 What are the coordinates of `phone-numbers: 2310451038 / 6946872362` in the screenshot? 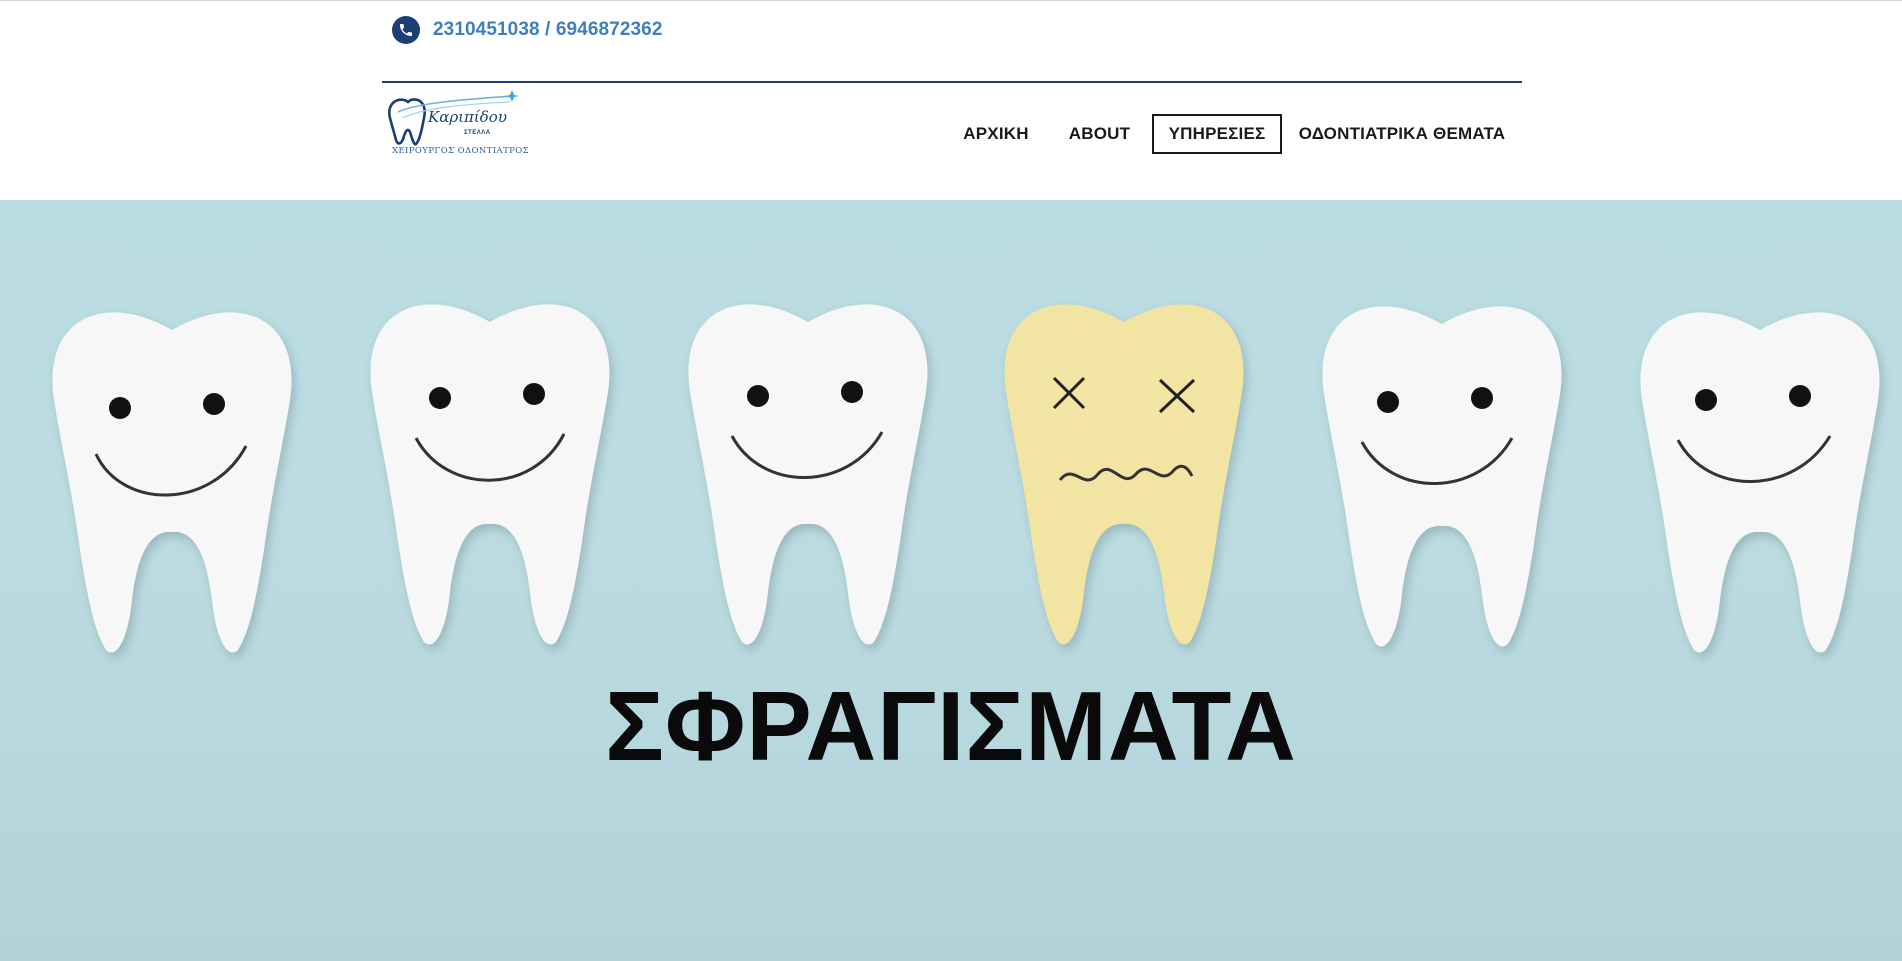 It's located at (547, 30).